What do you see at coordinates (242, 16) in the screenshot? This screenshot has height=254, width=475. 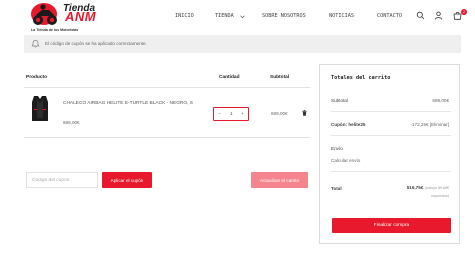 I see `chevron-down-icon` at bounding box center [242, 16].